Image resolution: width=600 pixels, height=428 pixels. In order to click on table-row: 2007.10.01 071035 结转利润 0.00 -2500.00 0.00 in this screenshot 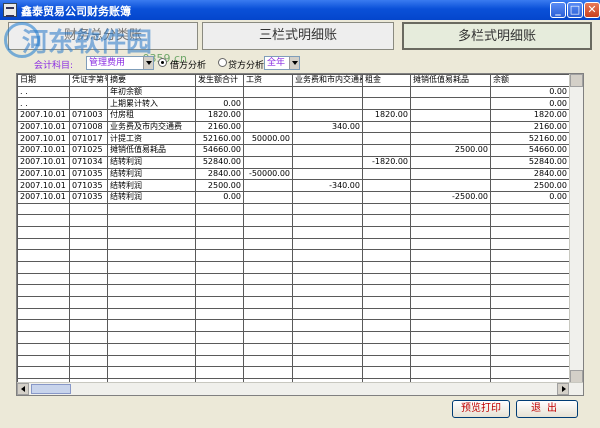, I will do `click(293, 197)`.